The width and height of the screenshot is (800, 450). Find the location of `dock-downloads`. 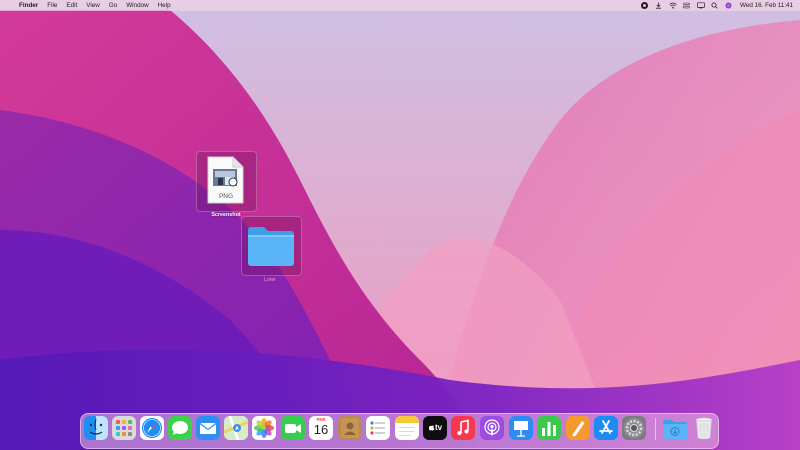

dock-downloads is located at coordinates (675, 429).